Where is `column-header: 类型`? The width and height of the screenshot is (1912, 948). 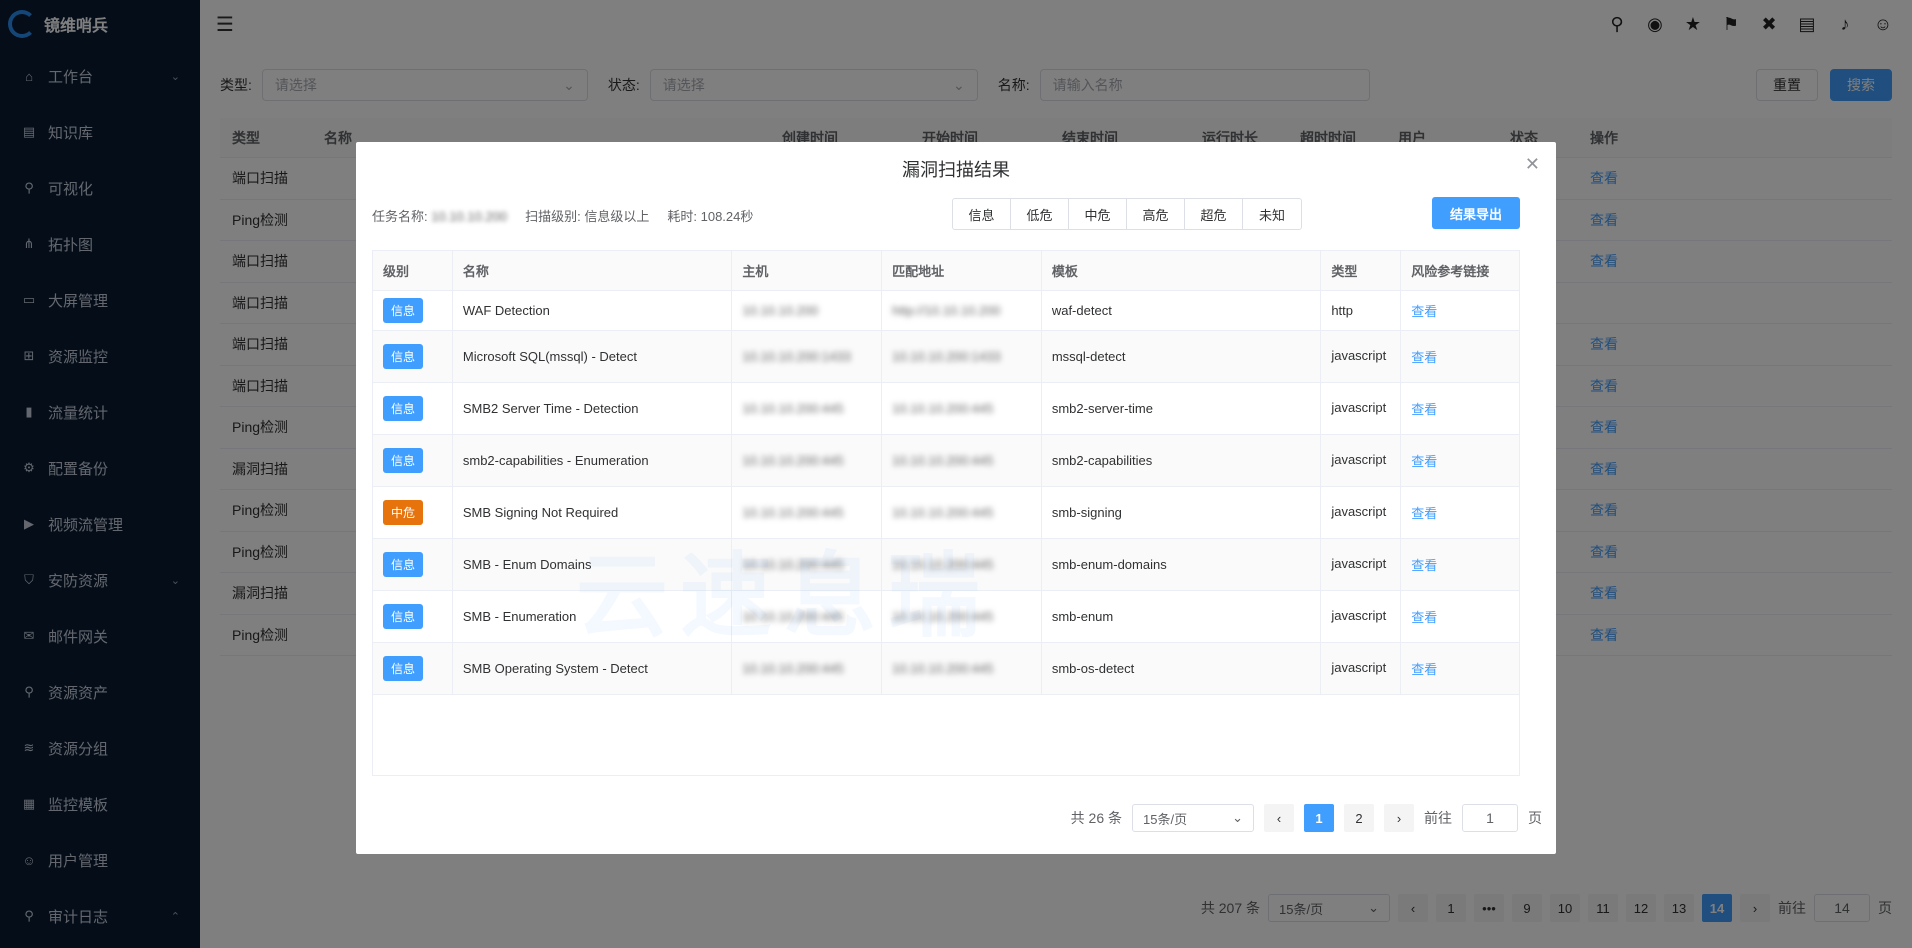
column-header: 类型 is located at coordinates (1361, 271).